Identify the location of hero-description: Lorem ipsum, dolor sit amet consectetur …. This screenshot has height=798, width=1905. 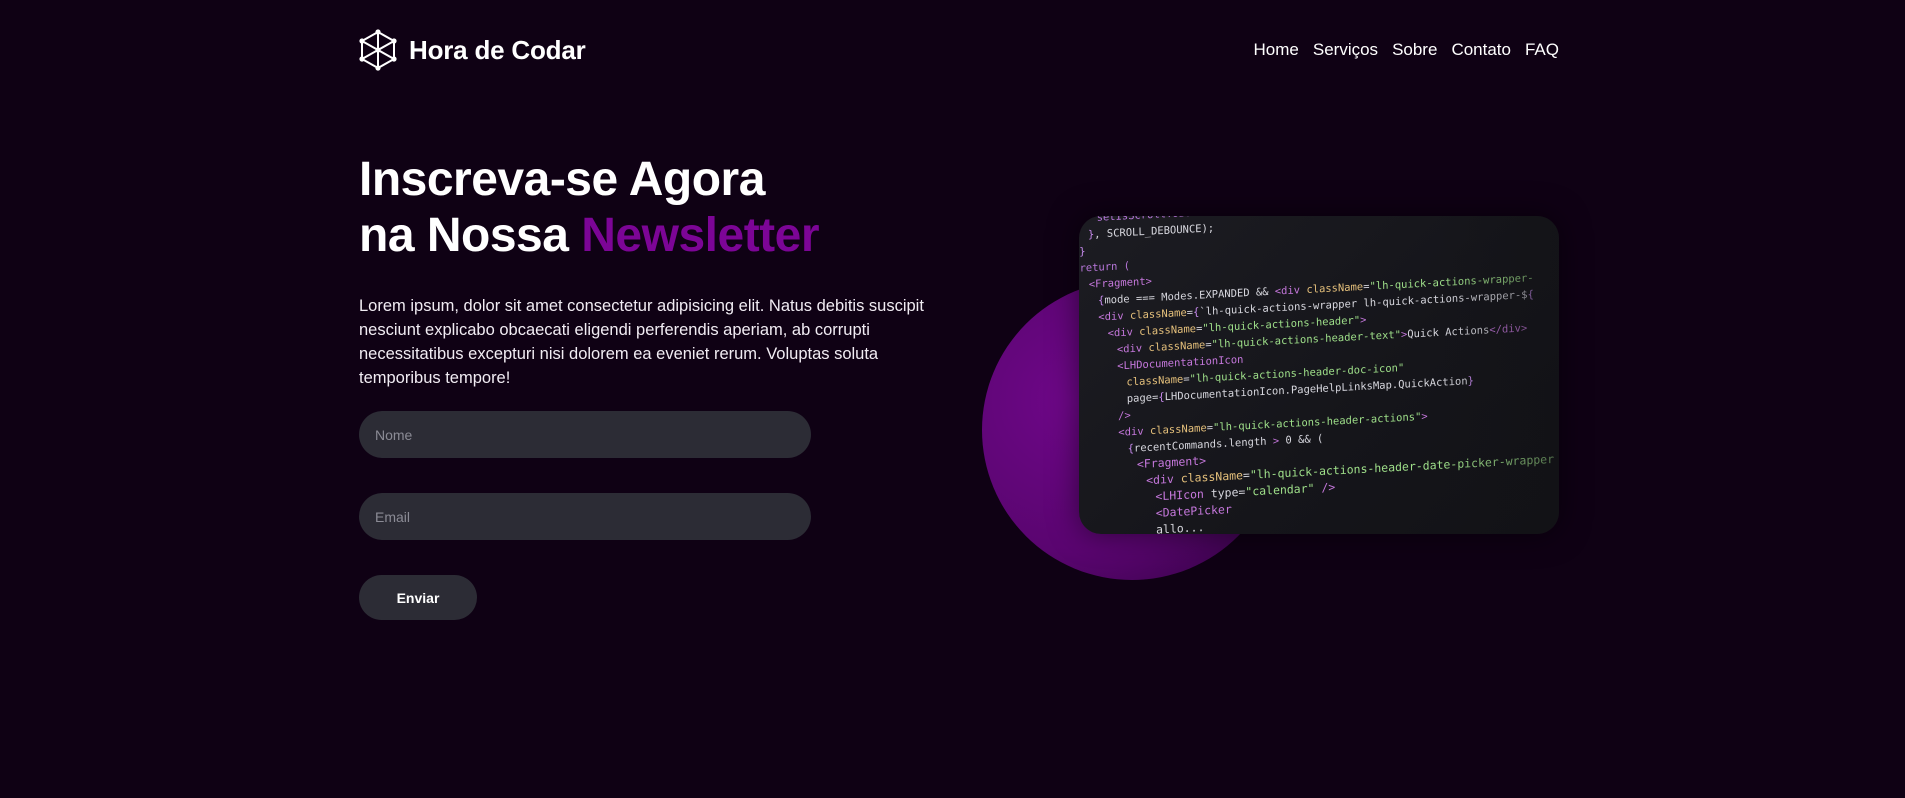
(641, 342).